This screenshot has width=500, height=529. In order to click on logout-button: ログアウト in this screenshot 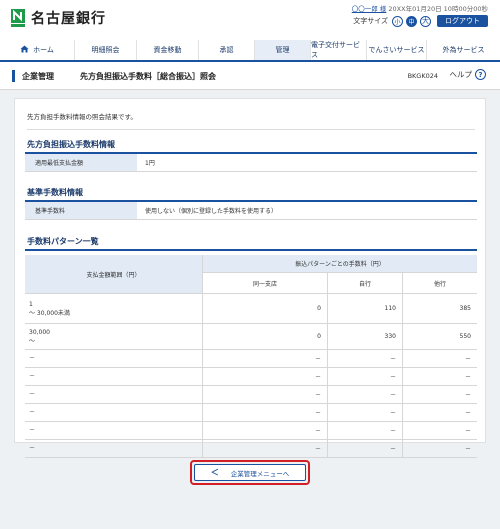, I will do `click(462, 21)`.